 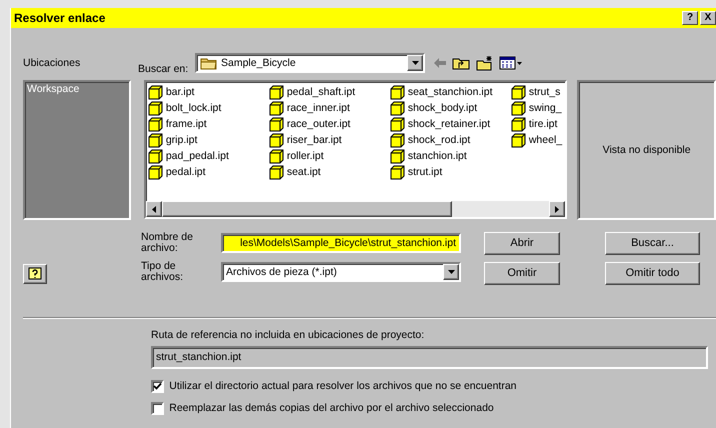 I want to click on file-item: shock_retainer.ipt, so click(x=449, y=124).